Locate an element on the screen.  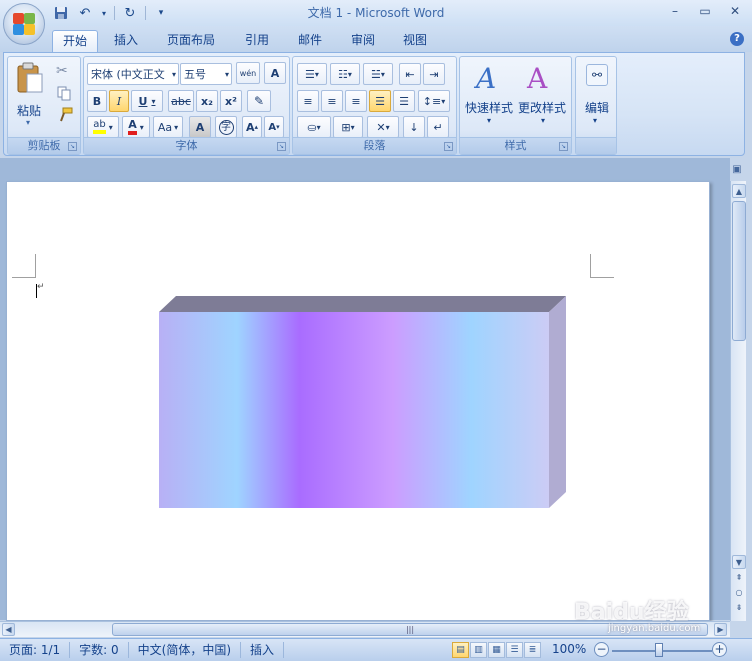
clear-formatting-button: A is located at coordinates (275, 73).